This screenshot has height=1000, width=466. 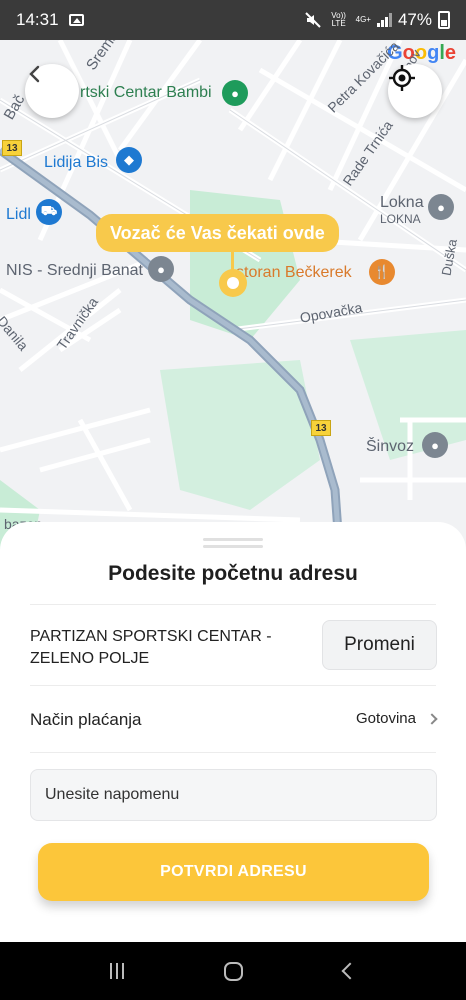 What do you see at coordinates (146, 92) in the screenshot?
I see `map-label-poi: rtski Centar Bambi` at bounding box center [146, 92].